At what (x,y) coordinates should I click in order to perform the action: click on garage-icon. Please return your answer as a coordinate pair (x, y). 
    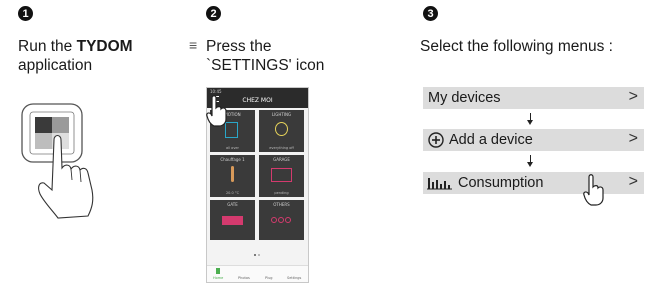
    Looking at the image, I should click on (281, 175).